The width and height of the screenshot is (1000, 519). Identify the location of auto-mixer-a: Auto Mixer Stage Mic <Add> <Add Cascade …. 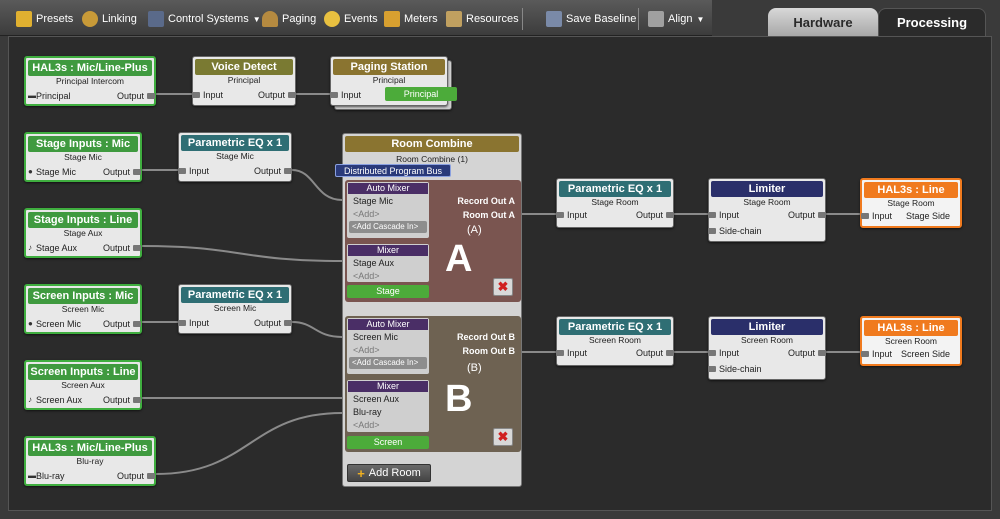
(388, 210).